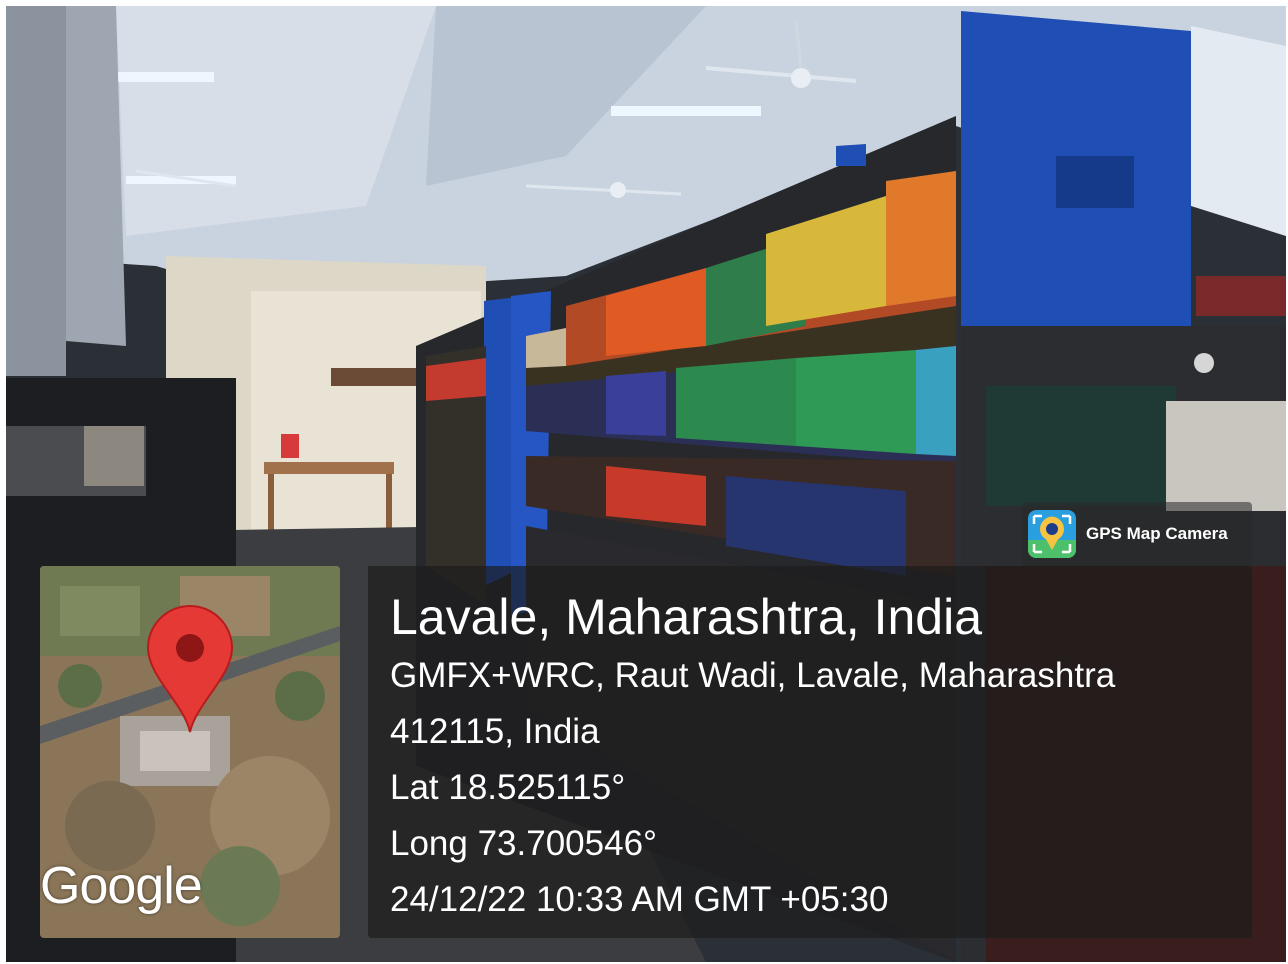 The image size is (1288, 964). What do you see at coordinates (190, 752) in the screenshot?
I see `map-thumbnail: Google` at bounding box center [190, 752].